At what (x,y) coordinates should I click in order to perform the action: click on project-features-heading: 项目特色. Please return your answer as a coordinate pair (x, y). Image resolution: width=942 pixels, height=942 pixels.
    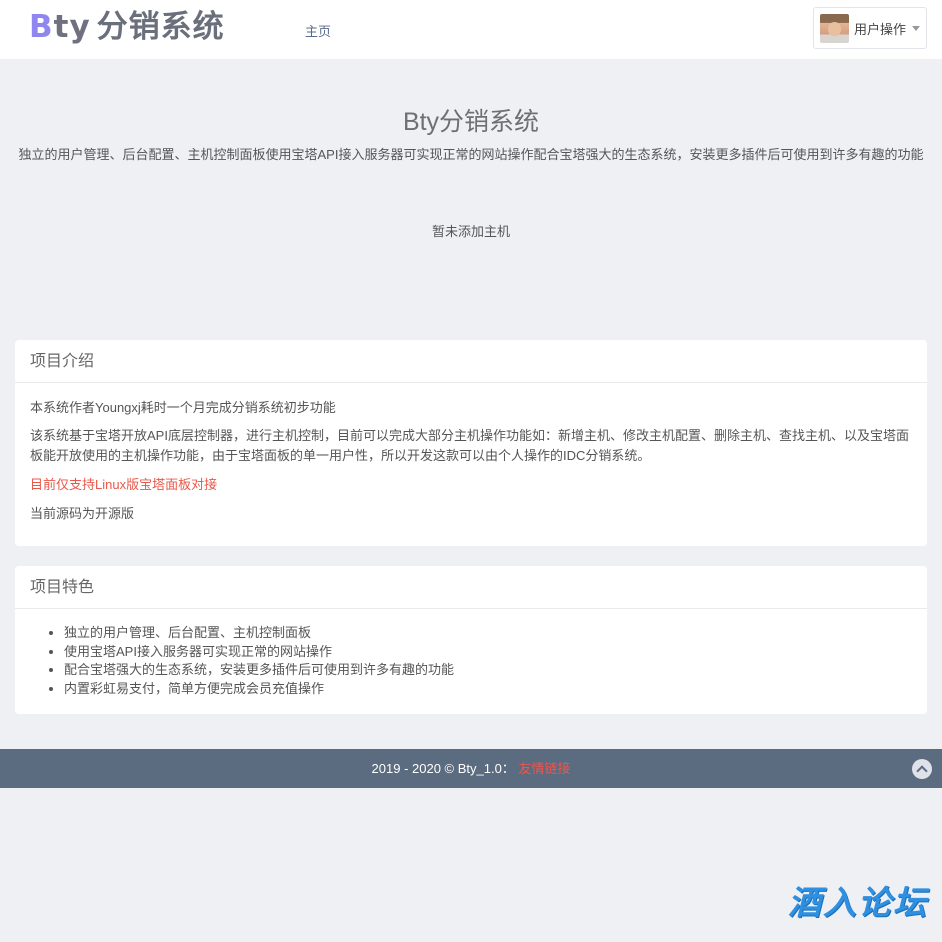
    Looking at the image, I should click on (471, 587).